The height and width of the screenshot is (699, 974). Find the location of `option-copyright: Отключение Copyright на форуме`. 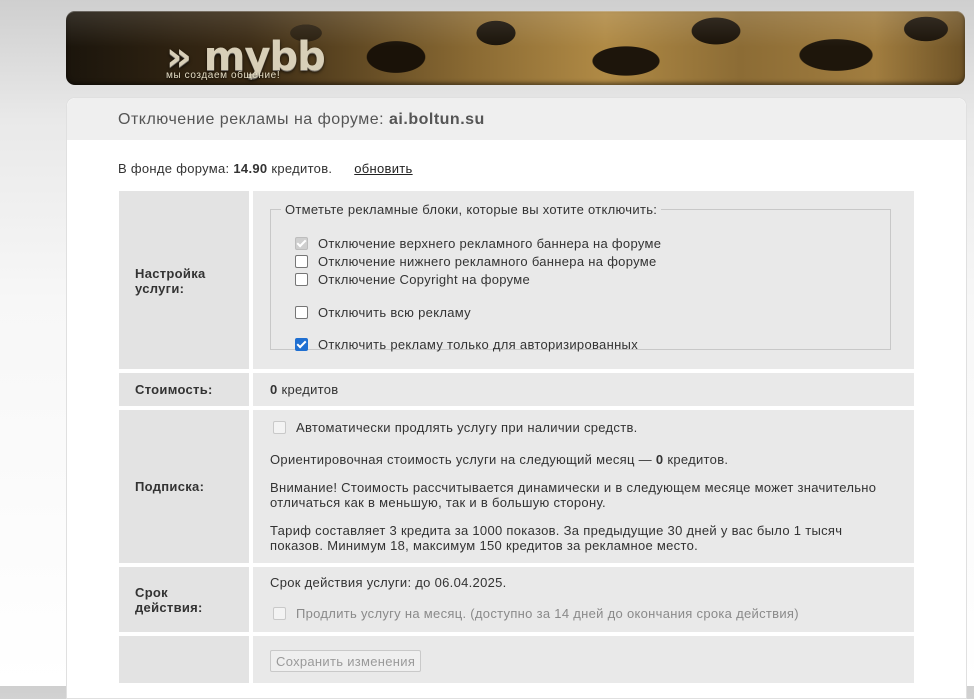

option-copyright: Отключение Copyright на форуме is located at coordinates (412, 280).